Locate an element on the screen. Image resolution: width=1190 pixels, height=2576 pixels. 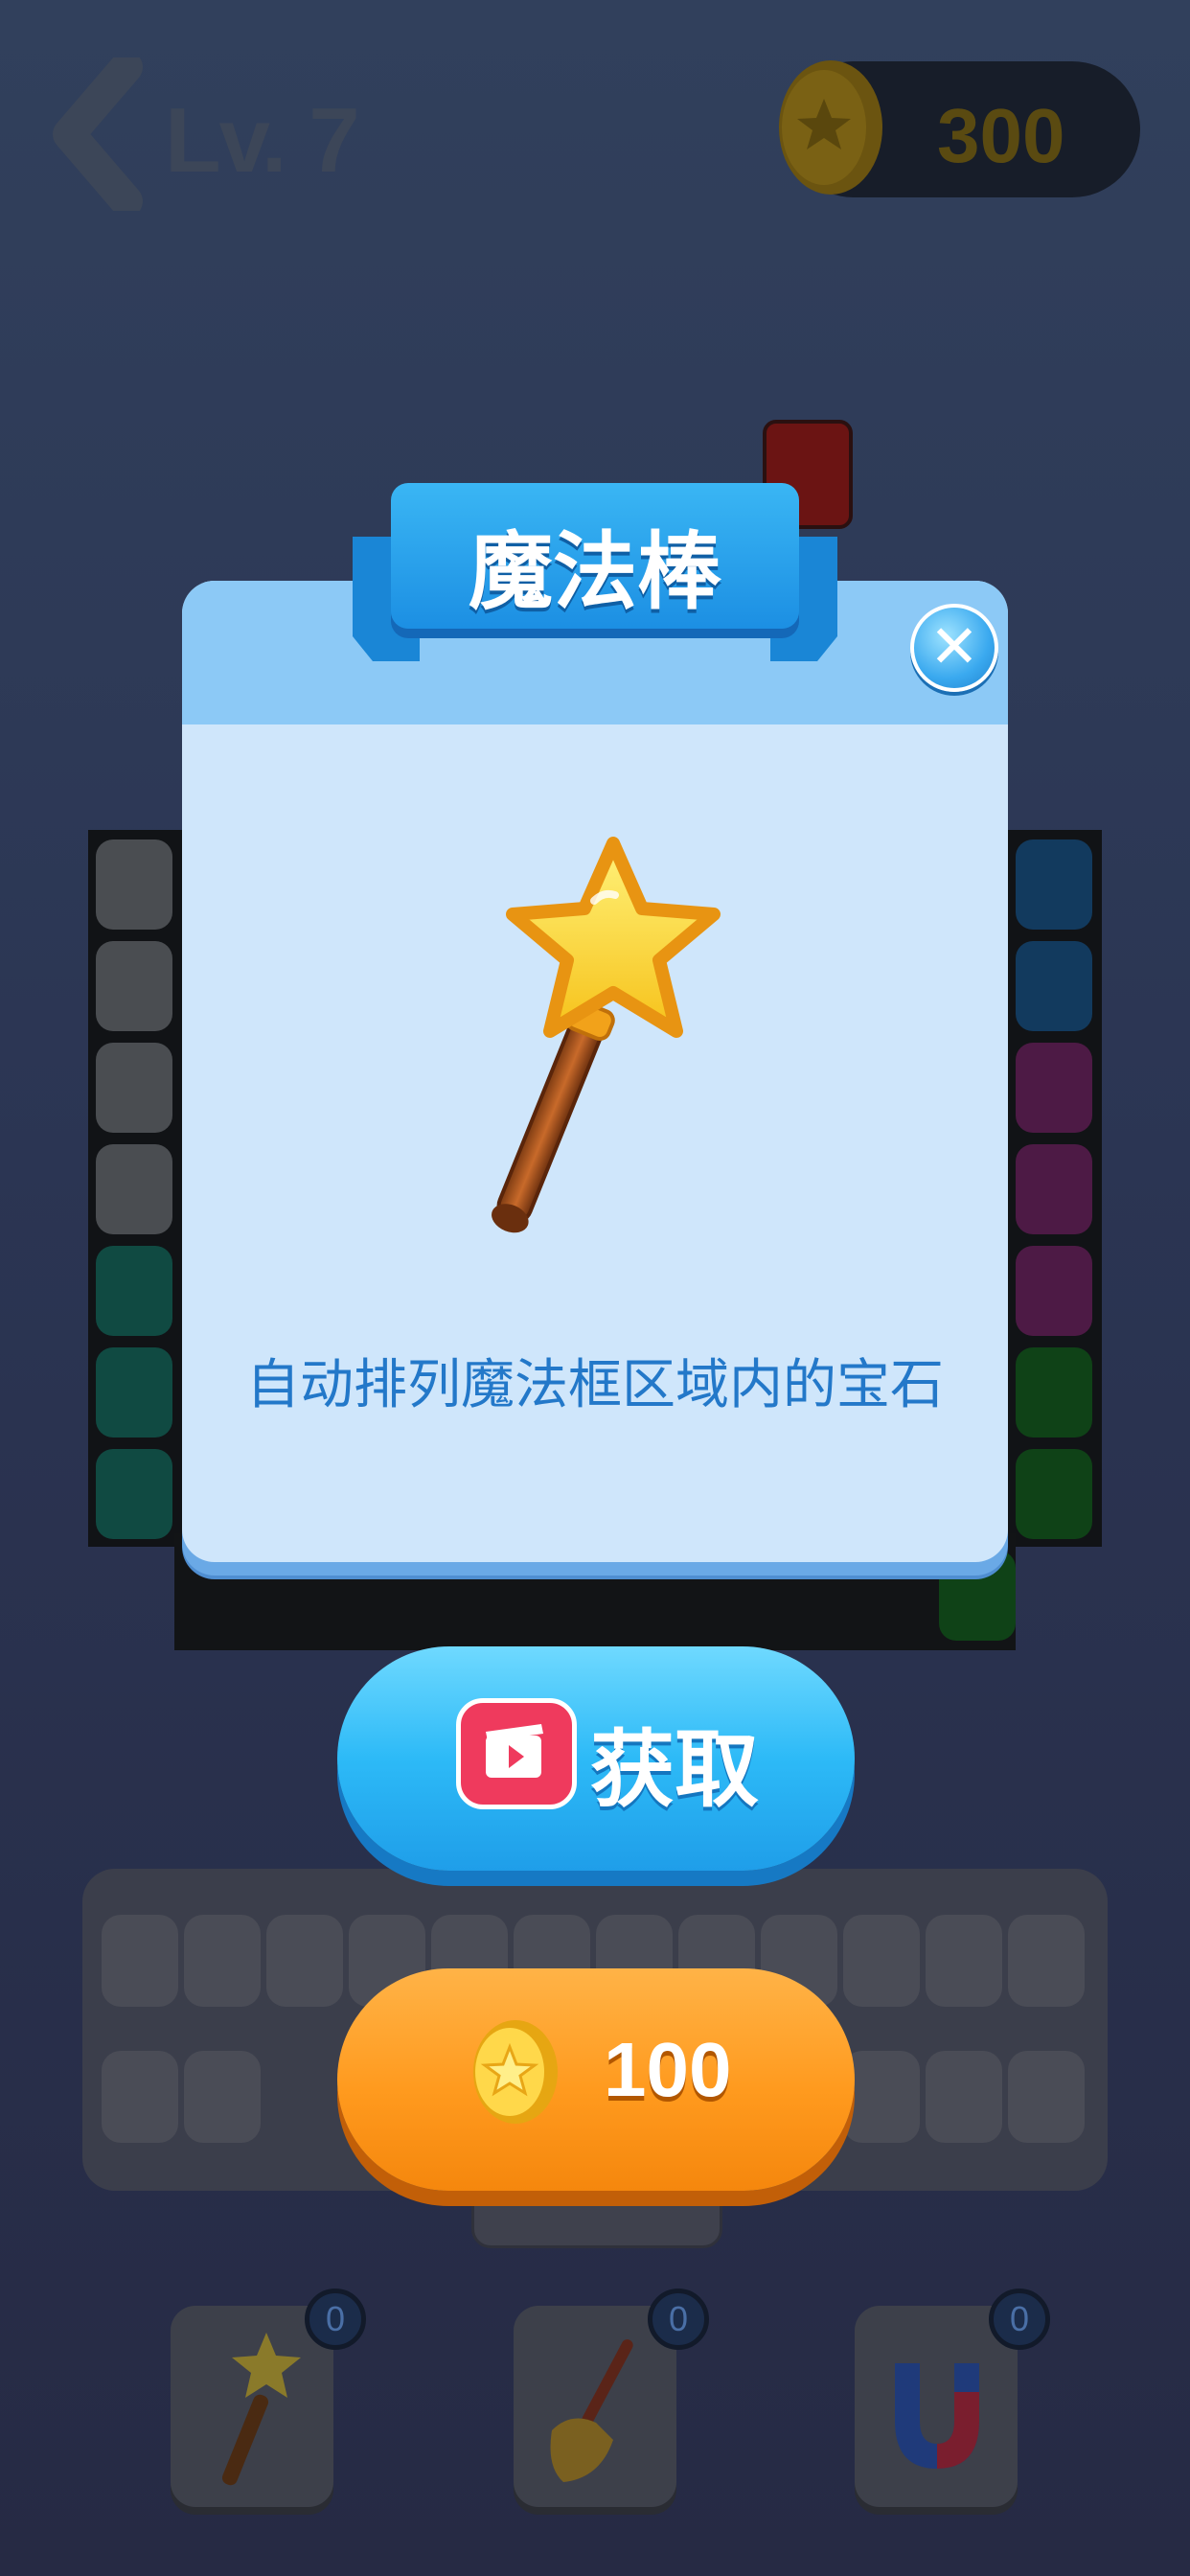
board-right-column is located at coordinates (1054, 1188).